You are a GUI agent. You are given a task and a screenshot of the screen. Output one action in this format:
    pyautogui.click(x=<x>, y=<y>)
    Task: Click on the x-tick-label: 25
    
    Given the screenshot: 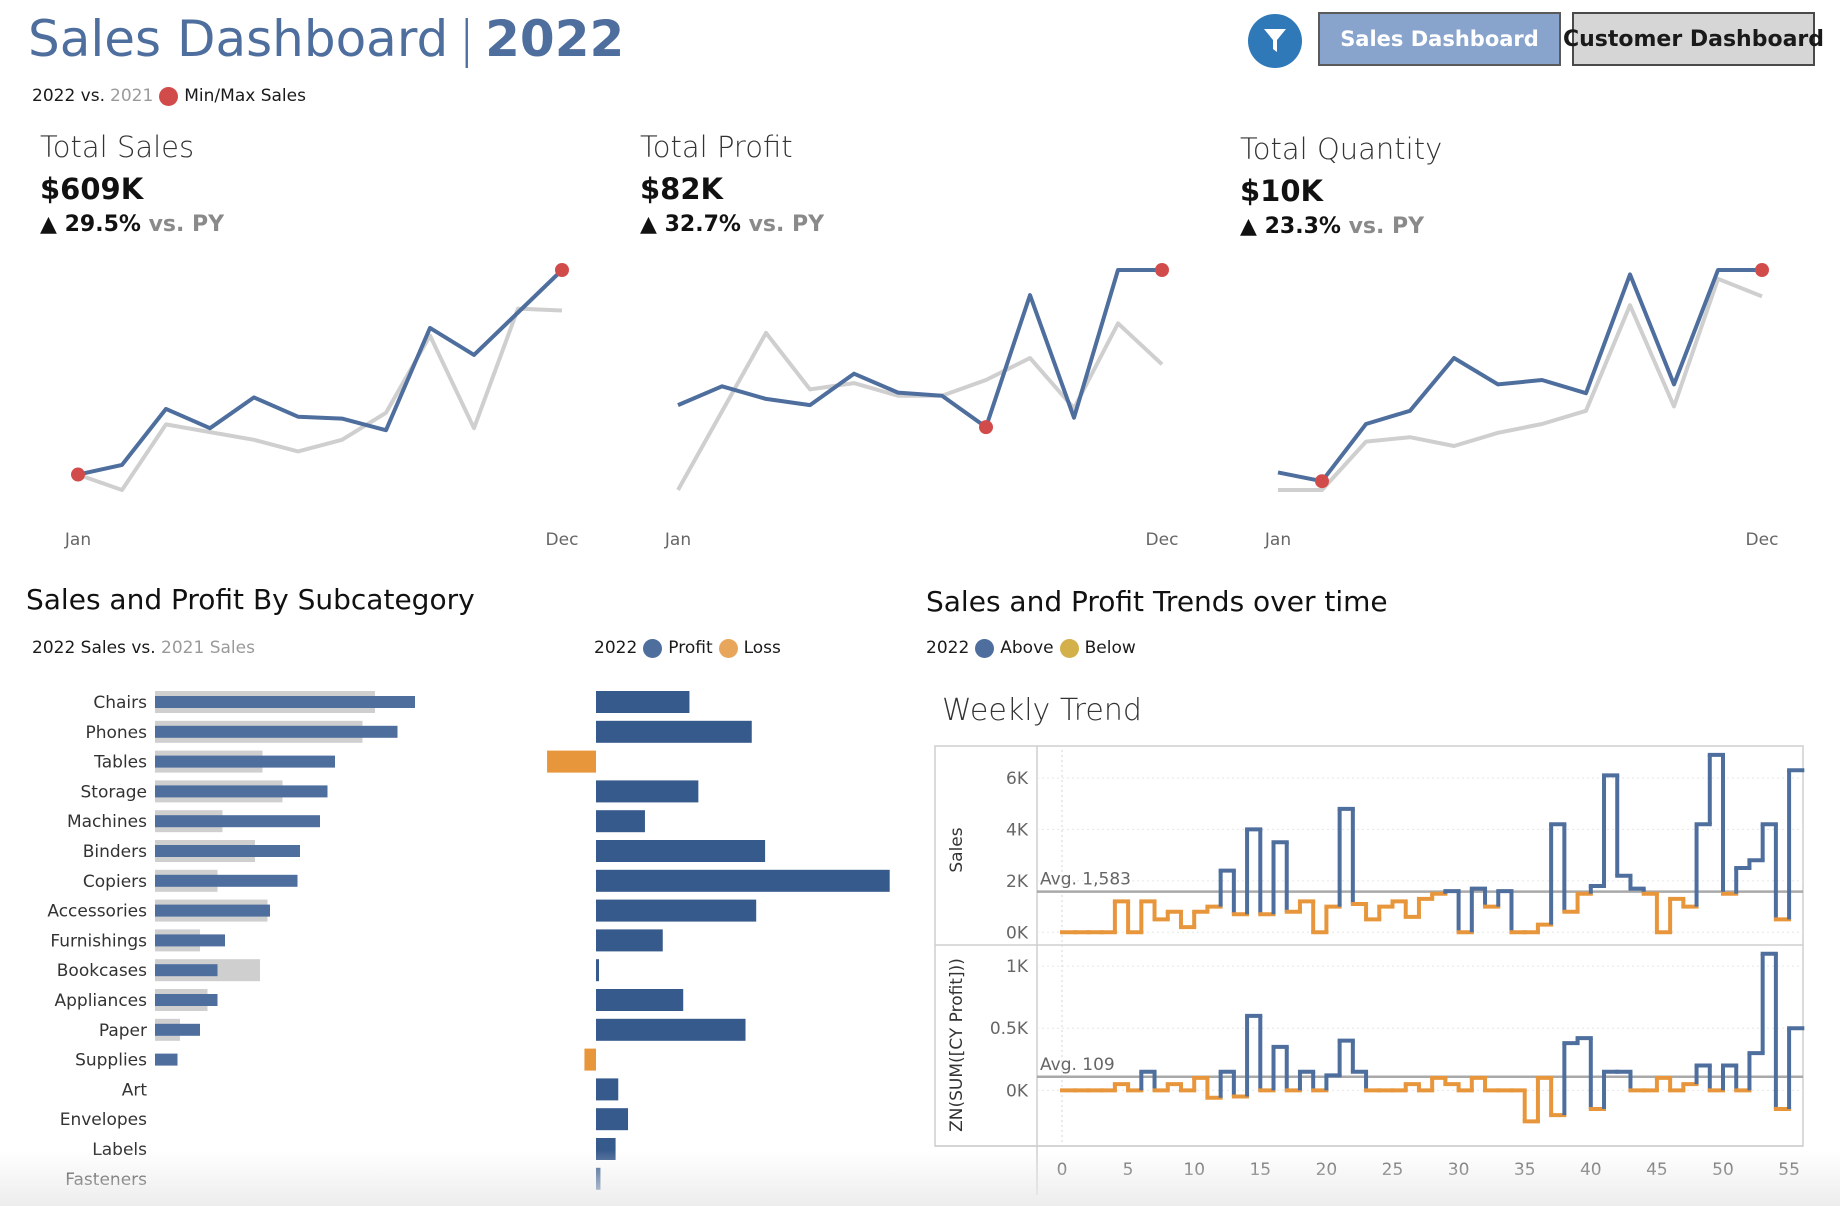 What is the action you would take?
    pyautogui.click(x=1393, y=1170)
    